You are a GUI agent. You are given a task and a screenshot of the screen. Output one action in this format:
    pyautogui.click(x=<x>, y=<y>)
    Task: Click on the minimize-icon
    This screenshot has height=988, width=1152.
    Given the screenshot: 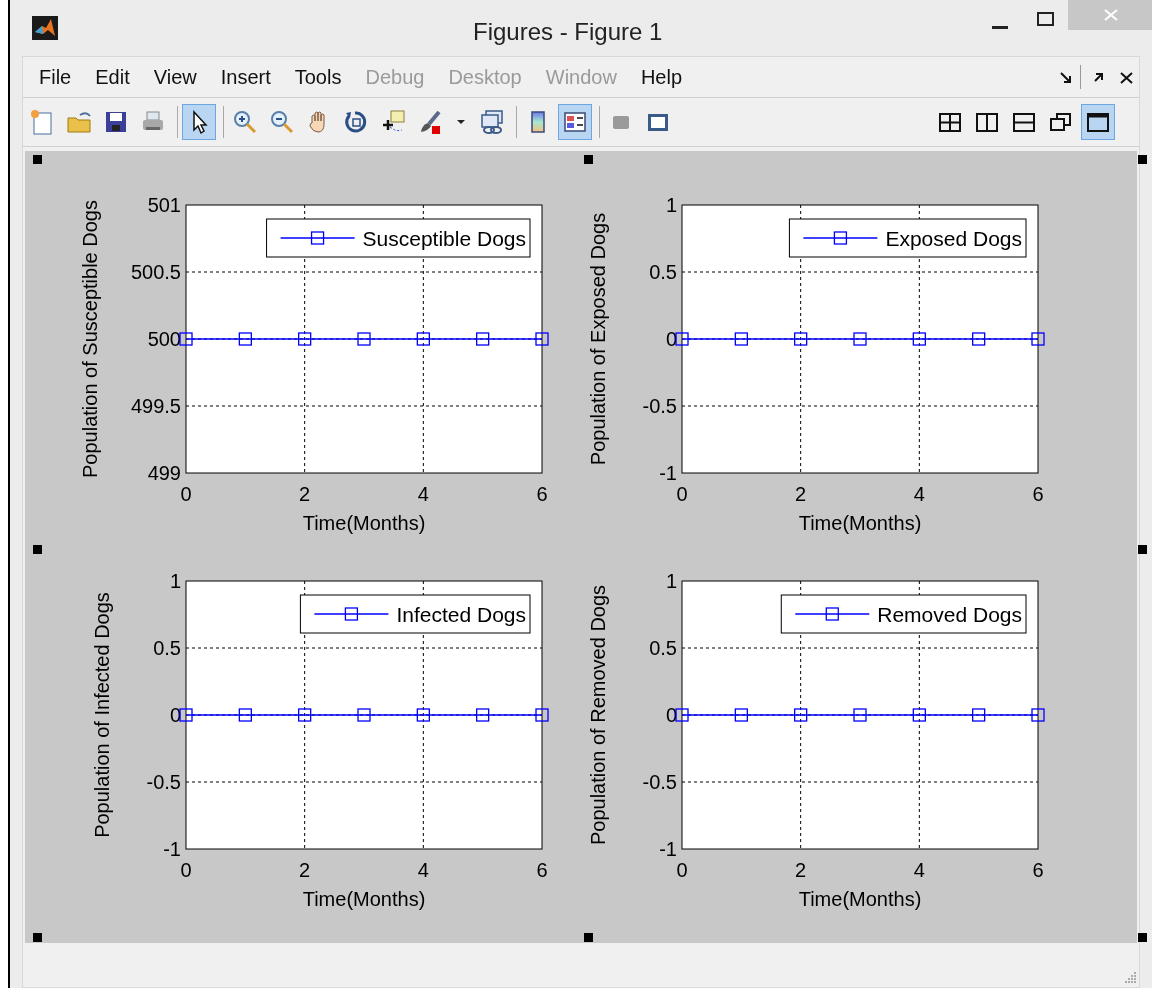 What is the action you would take?
    pyautogui.click(x=1000, y=28)
    